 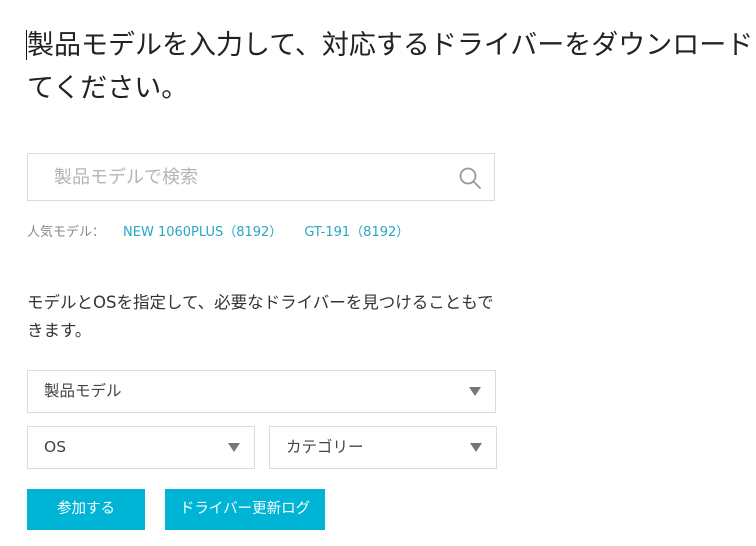 I want to click on search-icon, so click(x=470, y=178).